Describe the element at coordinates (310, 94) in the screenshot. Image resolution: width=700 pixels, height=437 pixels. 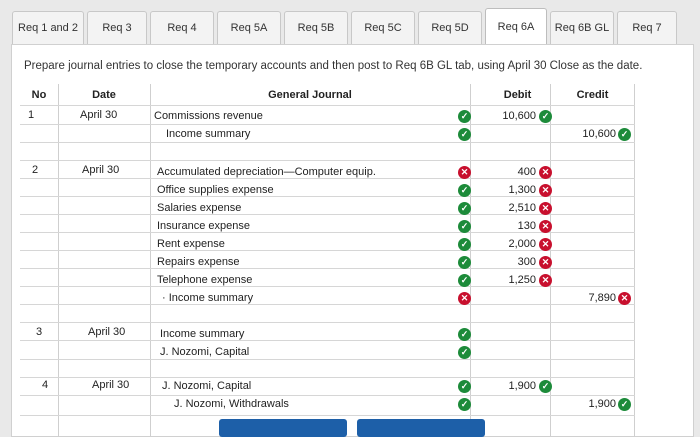
I see `header-general-journal: General Journal` at that location.